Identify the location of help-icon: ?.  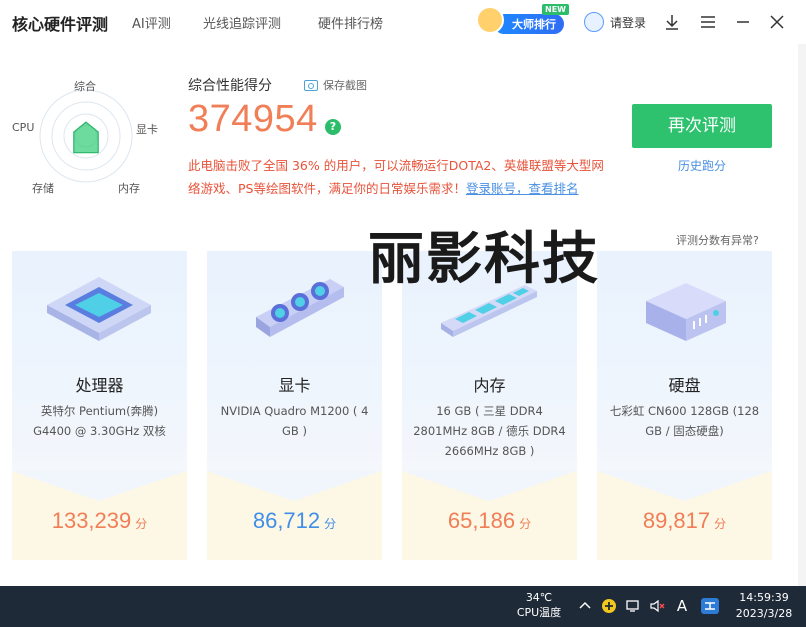
(333, 127).